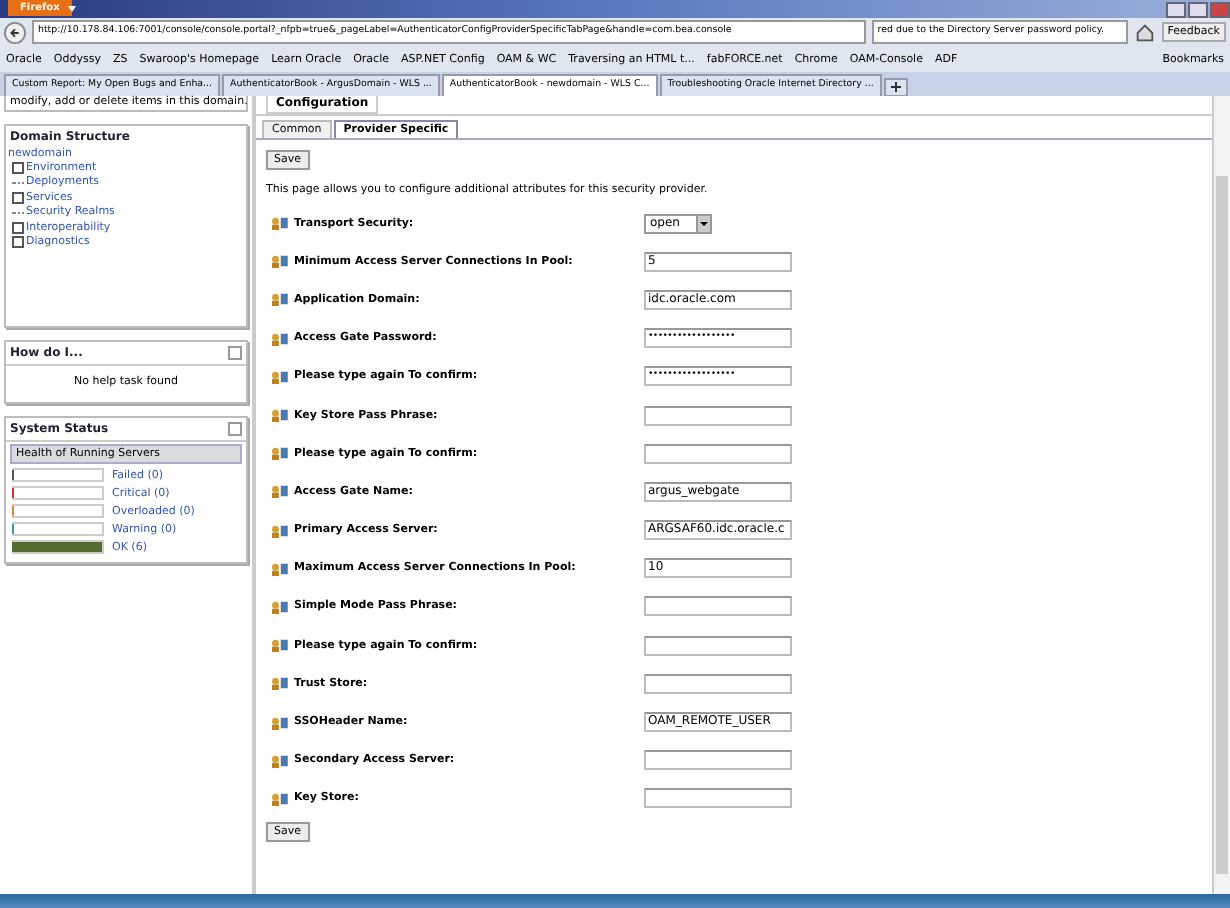 Image resolution: width=1230 pixels, height=908 pixels. What do you see at coordinates (895, 87) in the screenshot?
I see `new-tab-icon` at bounding box center [895, 87].